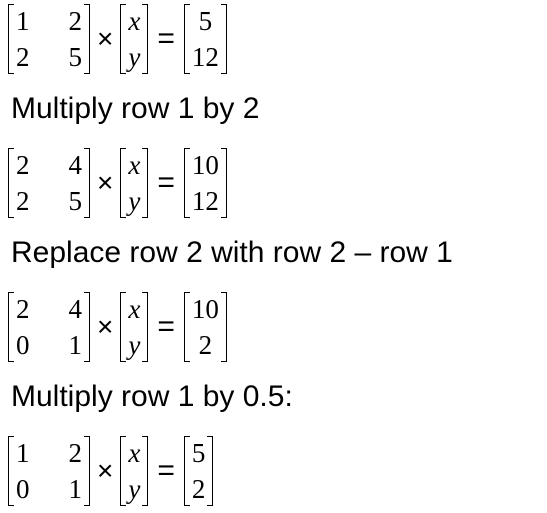  What do you see at coordinates (198, 471) in the screenshot?
I see `result-vector: 5 2` at bounding box center [198, 471].